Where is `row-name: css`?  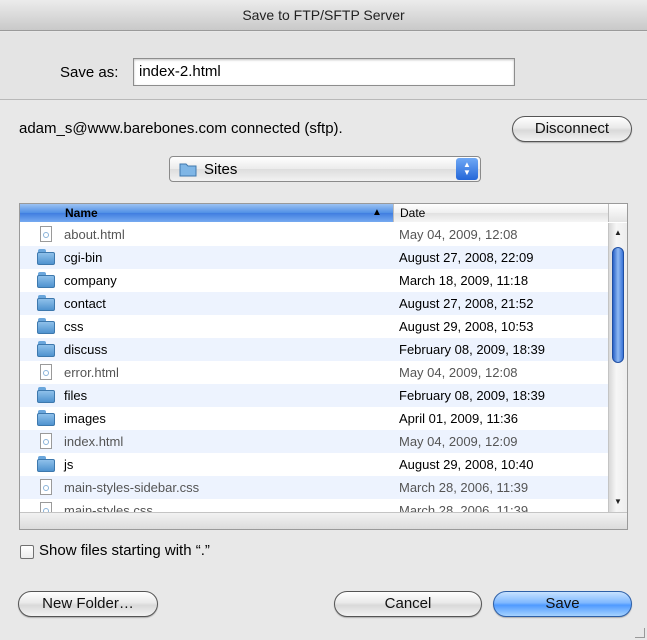
row-name: css is located at coordinates (74, 326).